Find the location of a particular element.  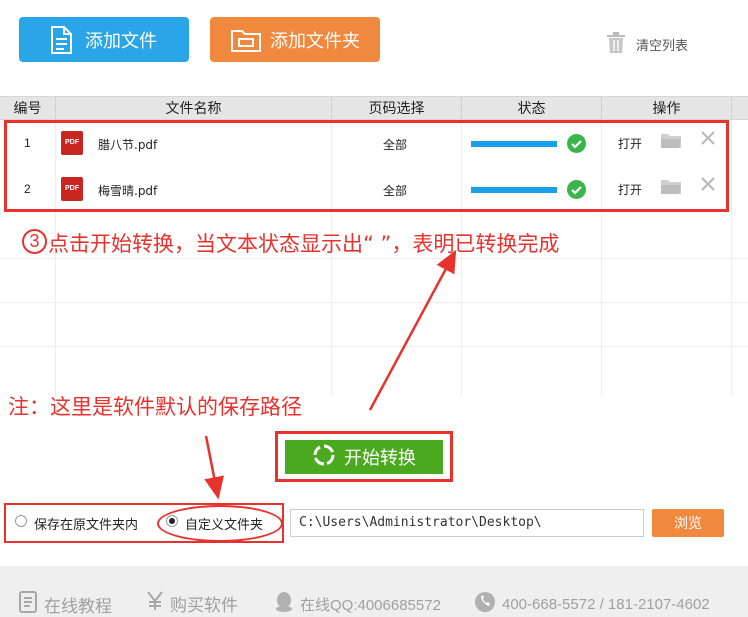

phone-icon is located at coordinates (485, 604).